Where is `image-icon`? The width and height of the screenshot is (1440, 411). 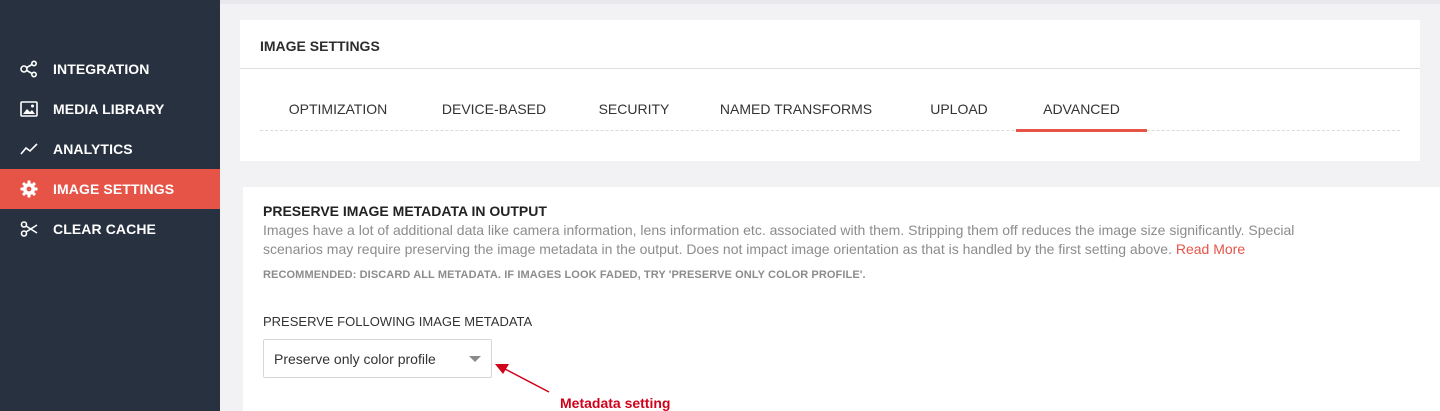
image-icon is located at coordinates (29, 109).